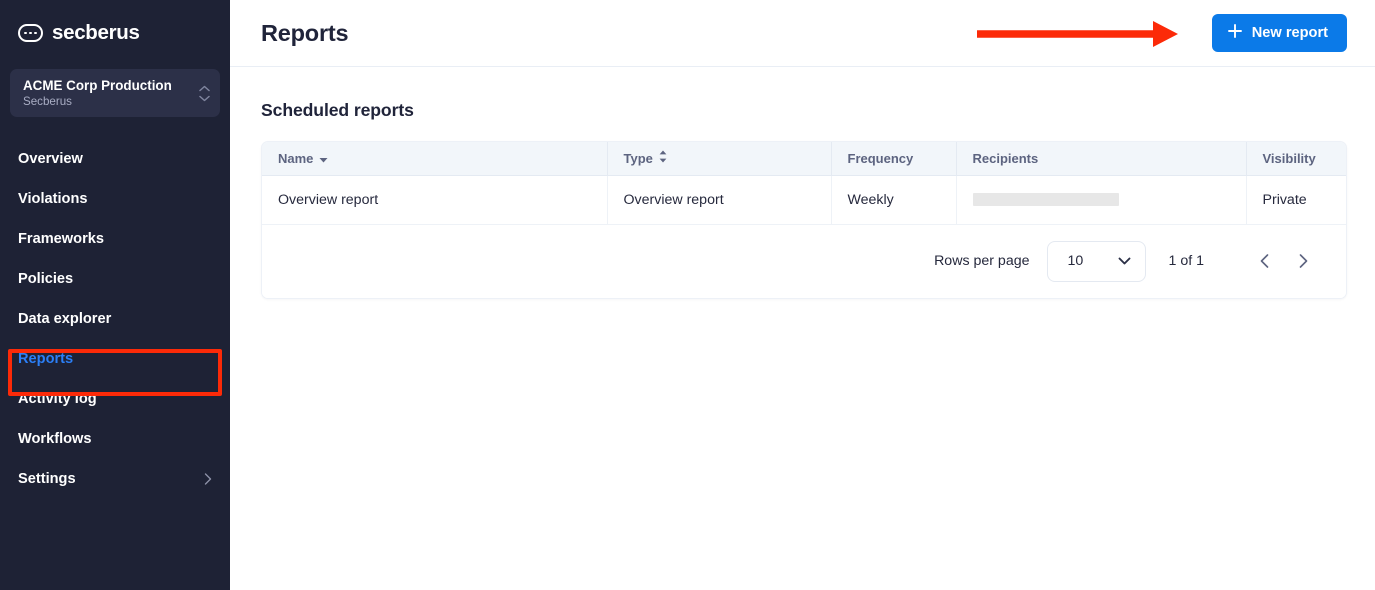  What do you see at coordinates (50, 159) in the screenshot?
I see `sidebar-item-label: Overview` at bounding box center [50, 159].